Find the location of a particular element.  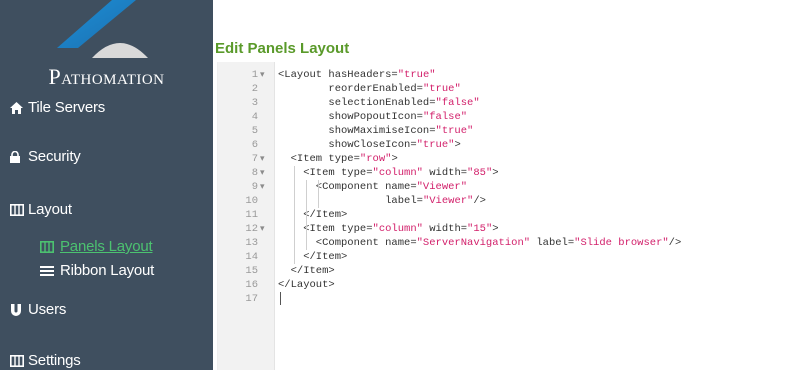

code-text: label="Viewer"/> is located at coordinates (382, 201).